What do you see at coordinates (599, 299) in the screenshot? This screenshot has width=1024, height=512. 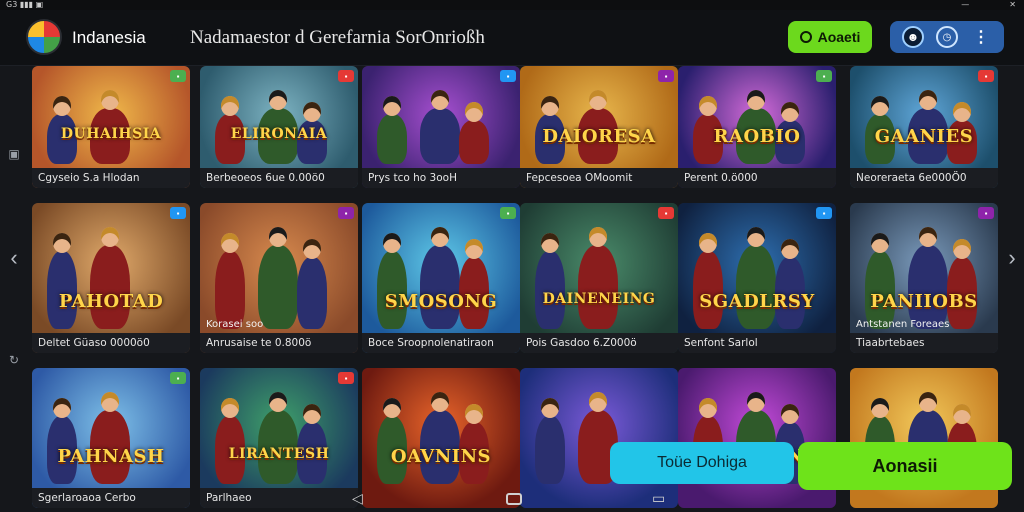 I see `game-title-logo: DAINENEING` at bounding box center [599, 299].